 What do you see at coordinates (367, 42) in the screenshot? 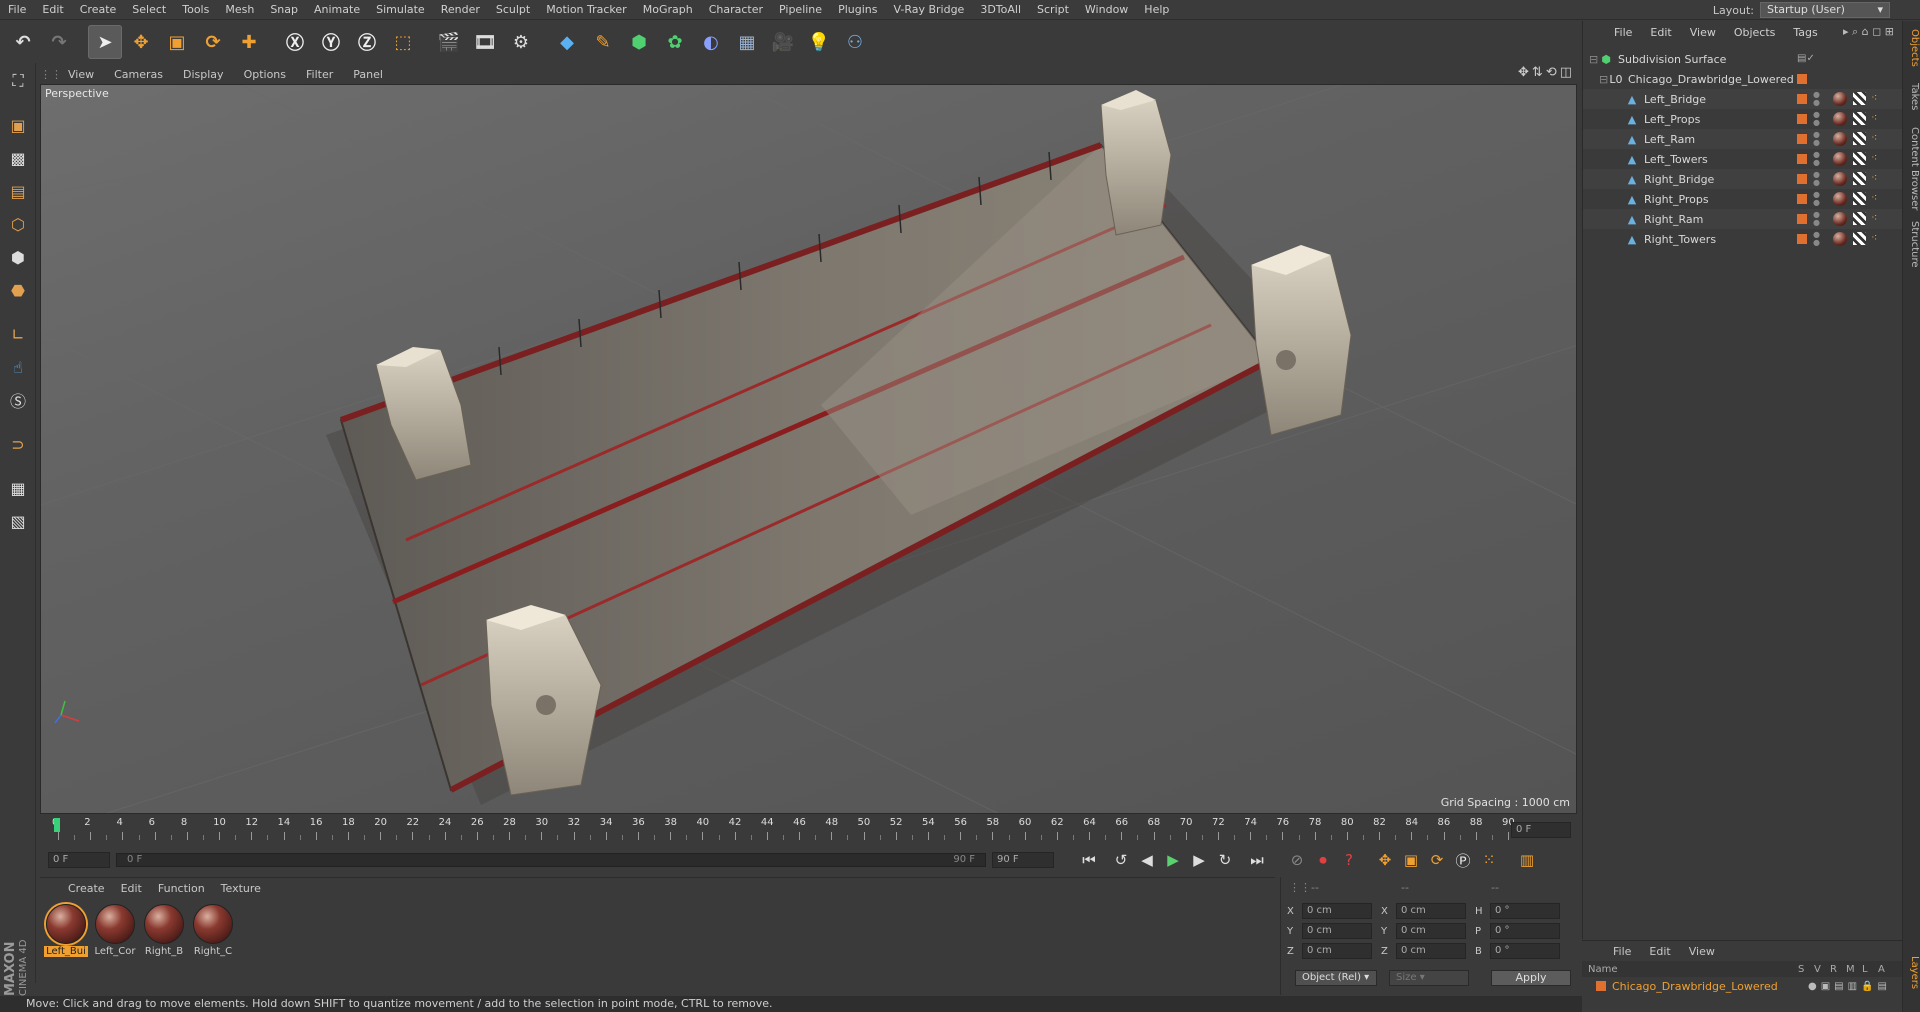
I see `z-axis-lock-button: Ⓩ` at bounding box center [367, 42].